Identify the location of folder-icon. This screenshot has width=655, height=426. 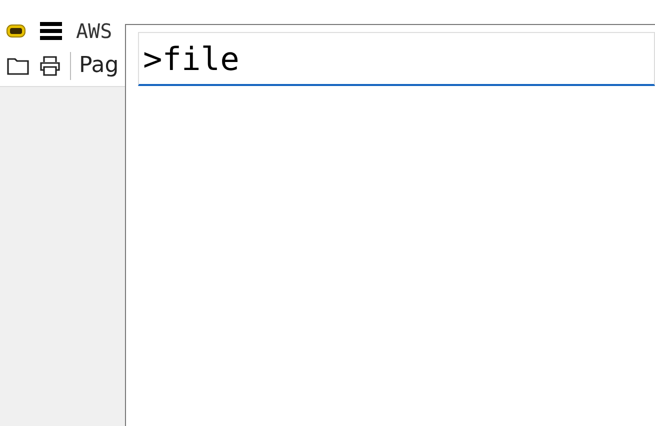
(18, 66).